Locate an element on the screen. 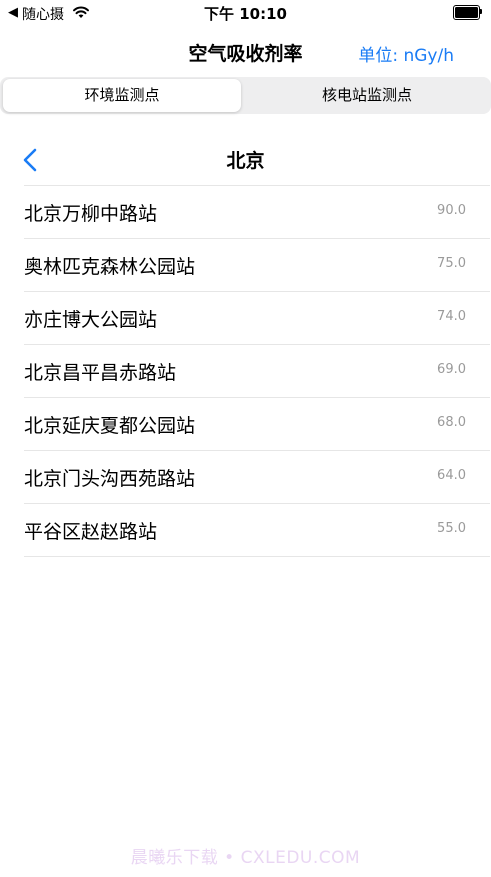 Image resolution: width=491 pixels, height=877 pixels. tab-environment-stations: 环境监测点 is located at coordinates (122, 95).